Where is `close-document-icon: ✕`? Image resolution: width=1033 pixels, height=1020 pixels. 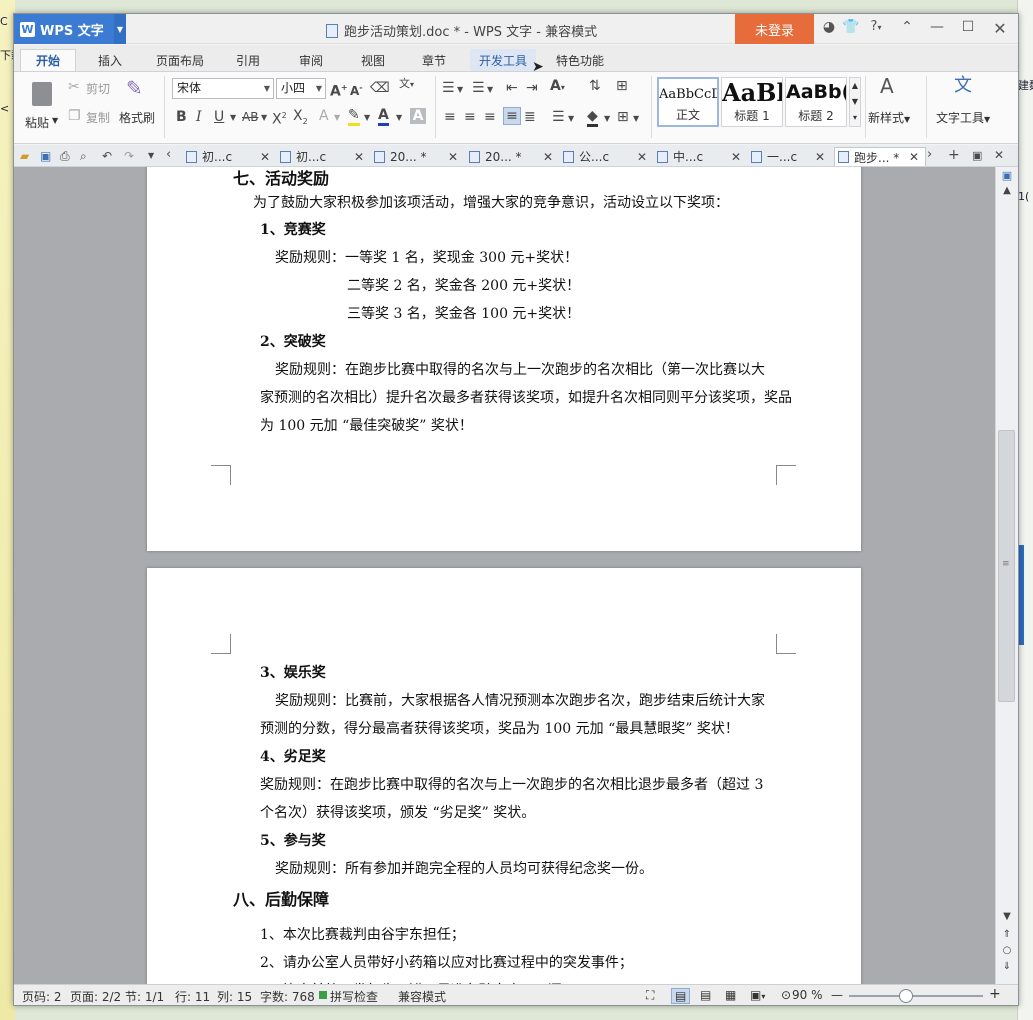
close-document-icon: ✕ is located at coordinates (999, 155).